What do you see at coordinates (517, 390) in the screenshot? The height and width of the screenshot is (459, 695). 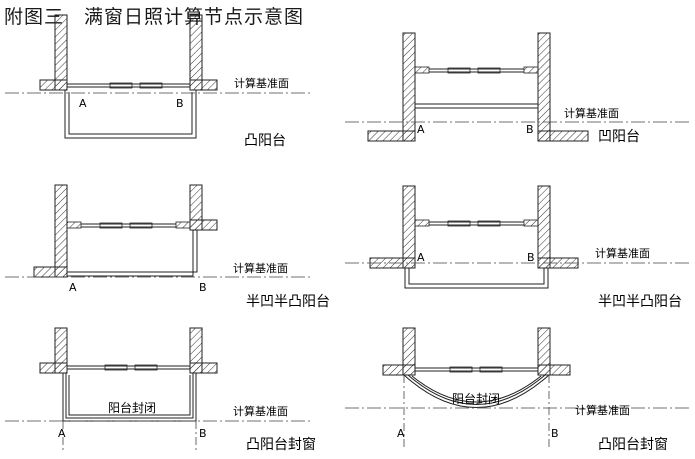 I see `panel-convex-balcony-enclosed-right: 阳台封闭 A B 计算基准面 凸阳台封窗` at bounding box center [517, 390].